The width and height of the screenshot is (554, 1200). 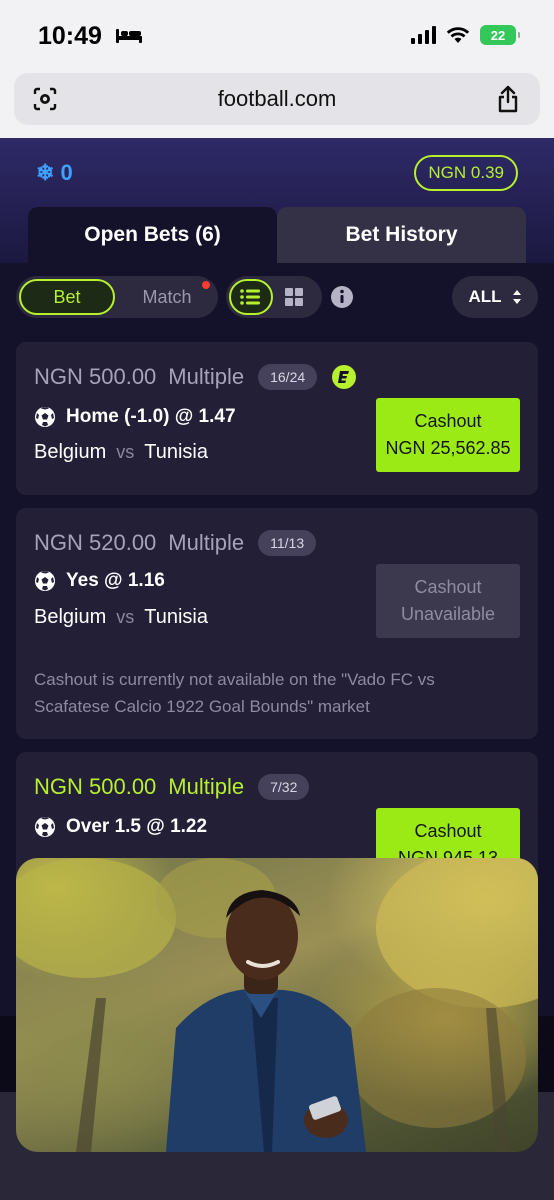 What do you see at coordinates (277, 200) in the screenshot?
I see `app-header: ❄ 0 NGN 0.39 Open Bets (6) Bet History` at bounding box center [277, 200].